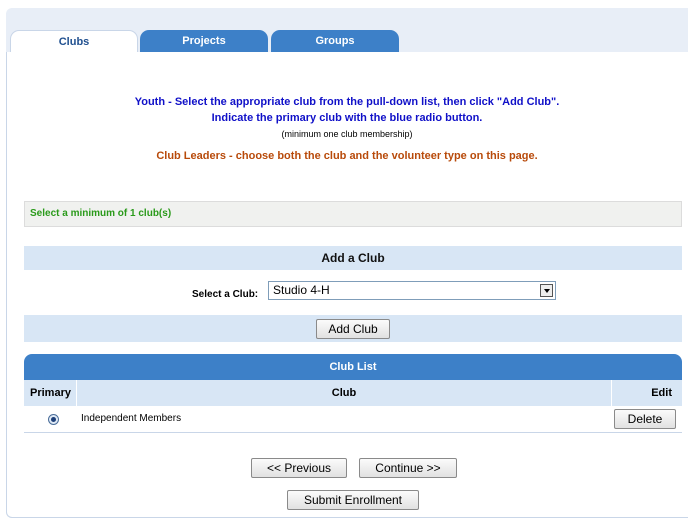 The image size is (688, 520). What do you see at coordinates (412, 290) in the screenshot?
I see `club-select: Studio 4-H` at bounding box center [412, 290].